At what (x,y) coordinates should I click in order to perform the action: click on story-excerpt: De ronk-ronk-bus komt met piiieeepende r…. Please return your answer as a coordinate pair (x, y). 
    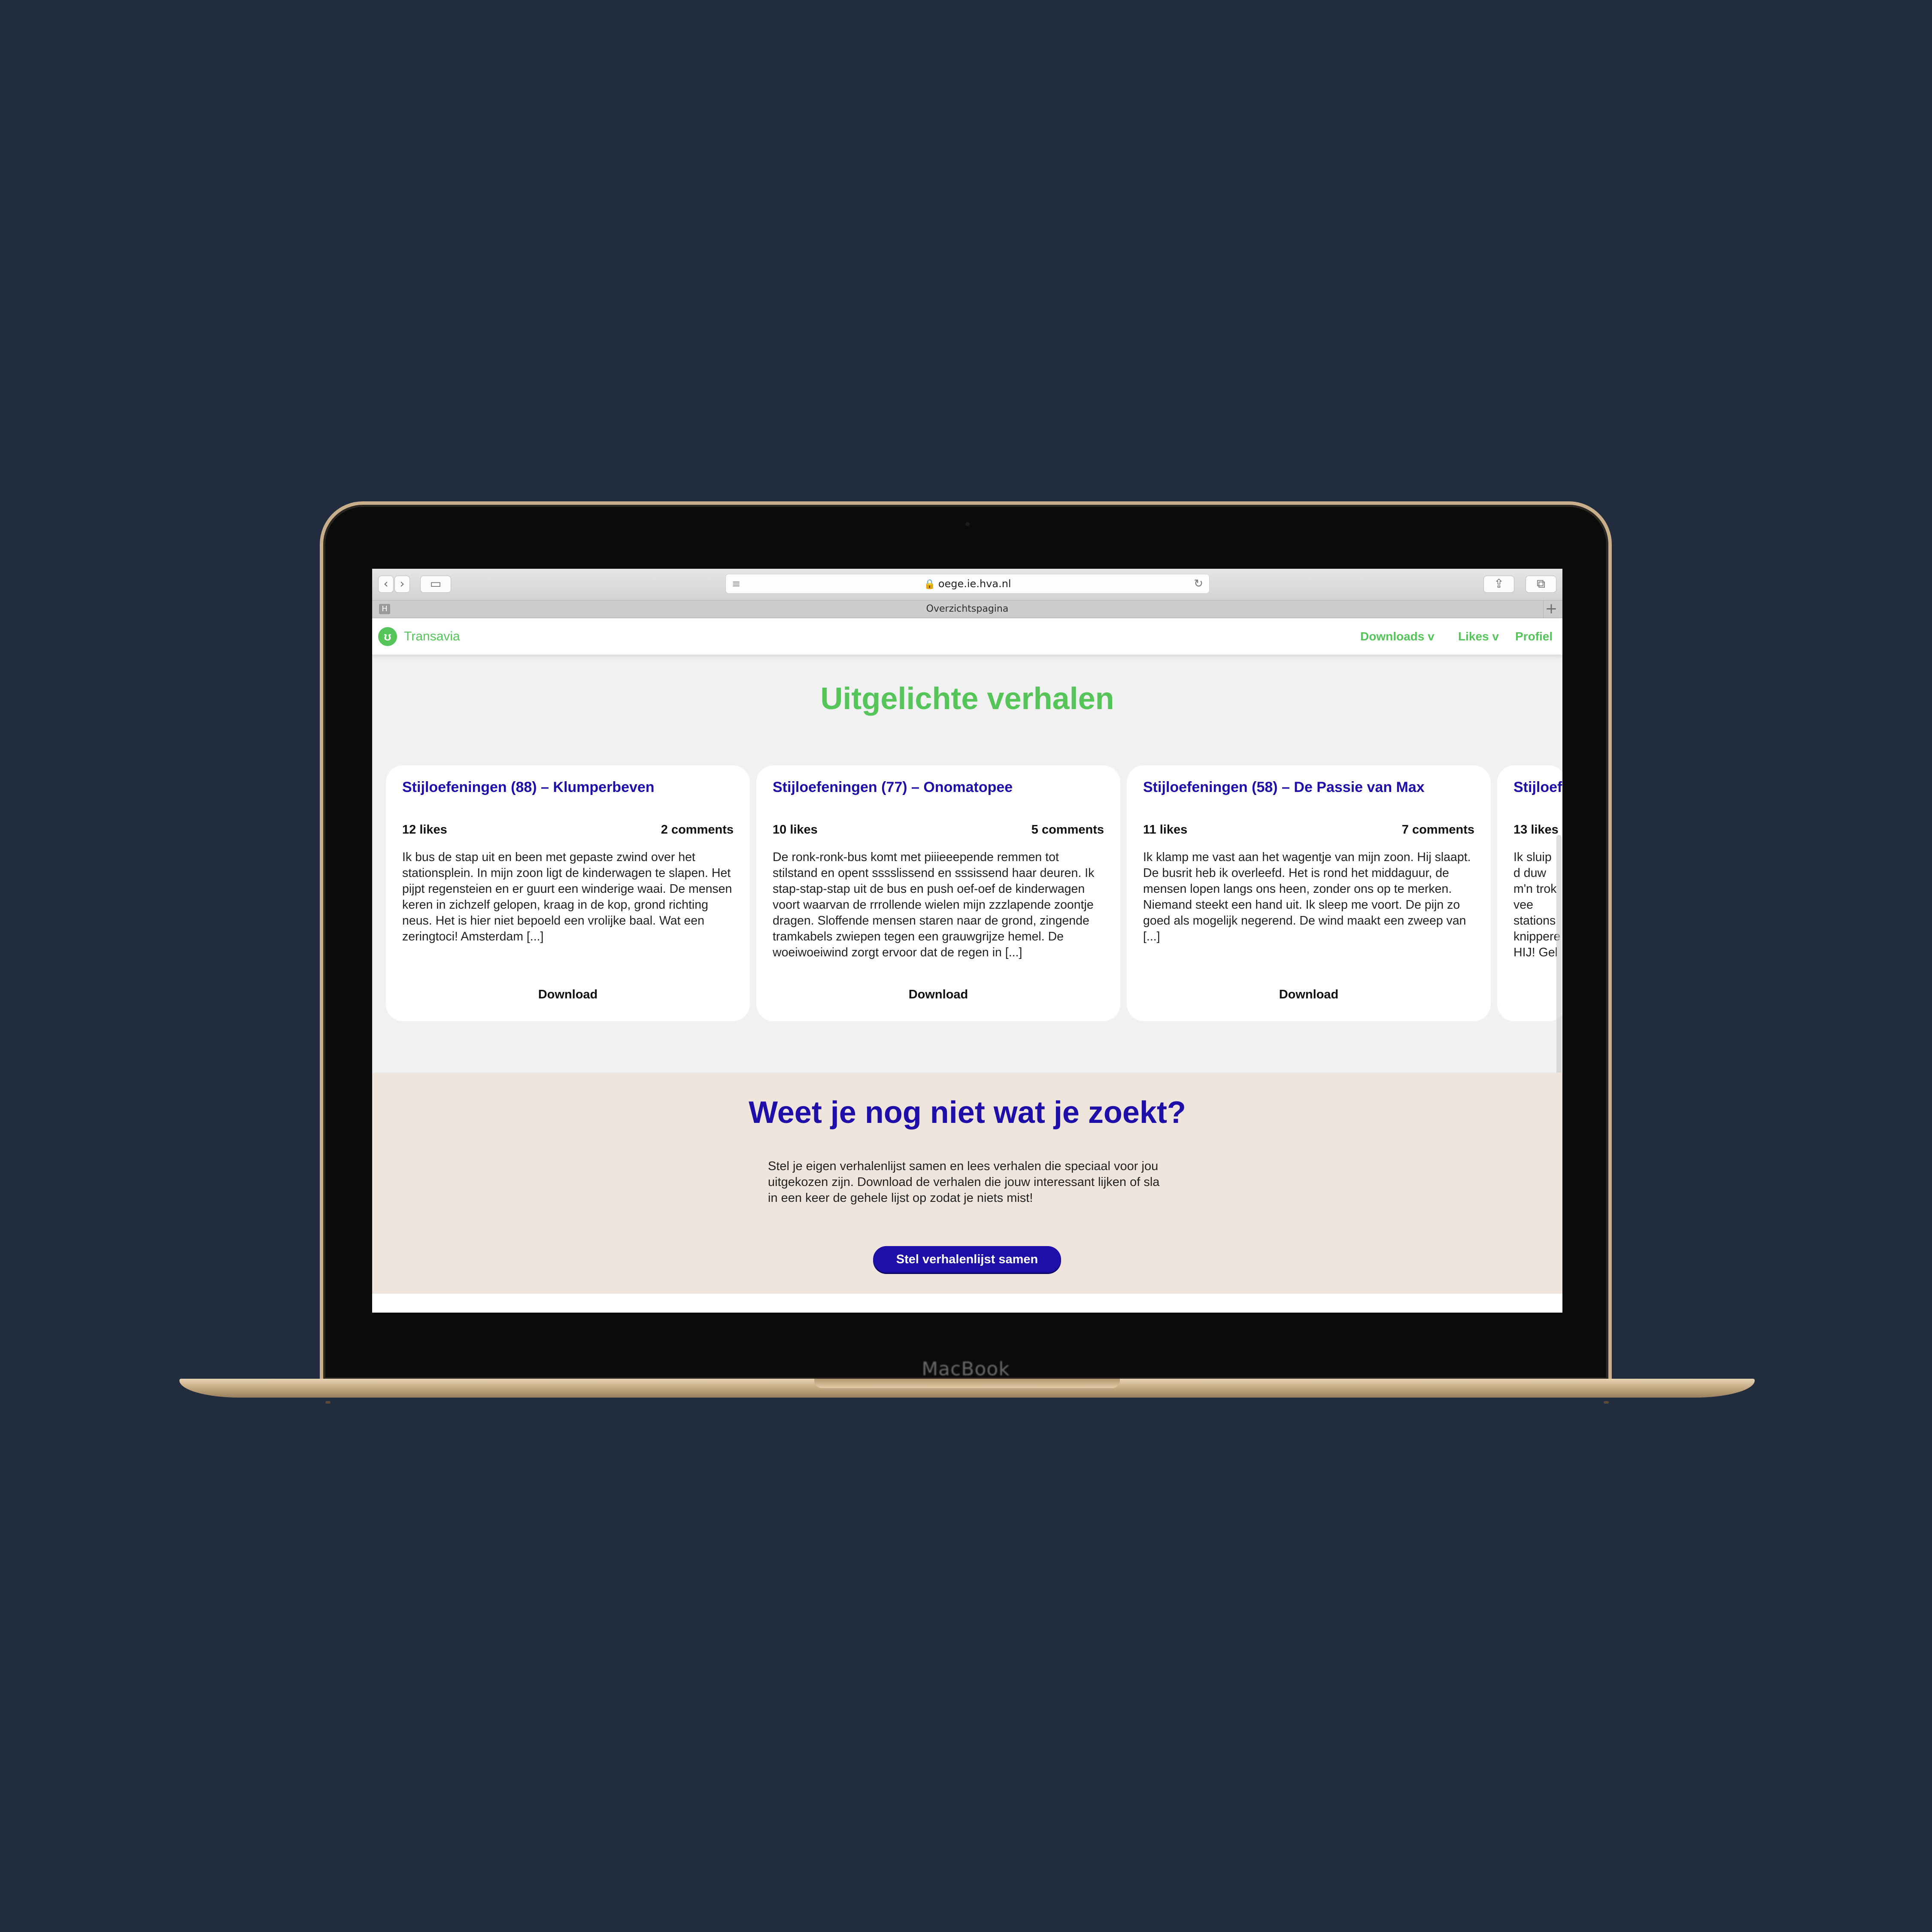
    Looking at the image, I should click on (934, 904).